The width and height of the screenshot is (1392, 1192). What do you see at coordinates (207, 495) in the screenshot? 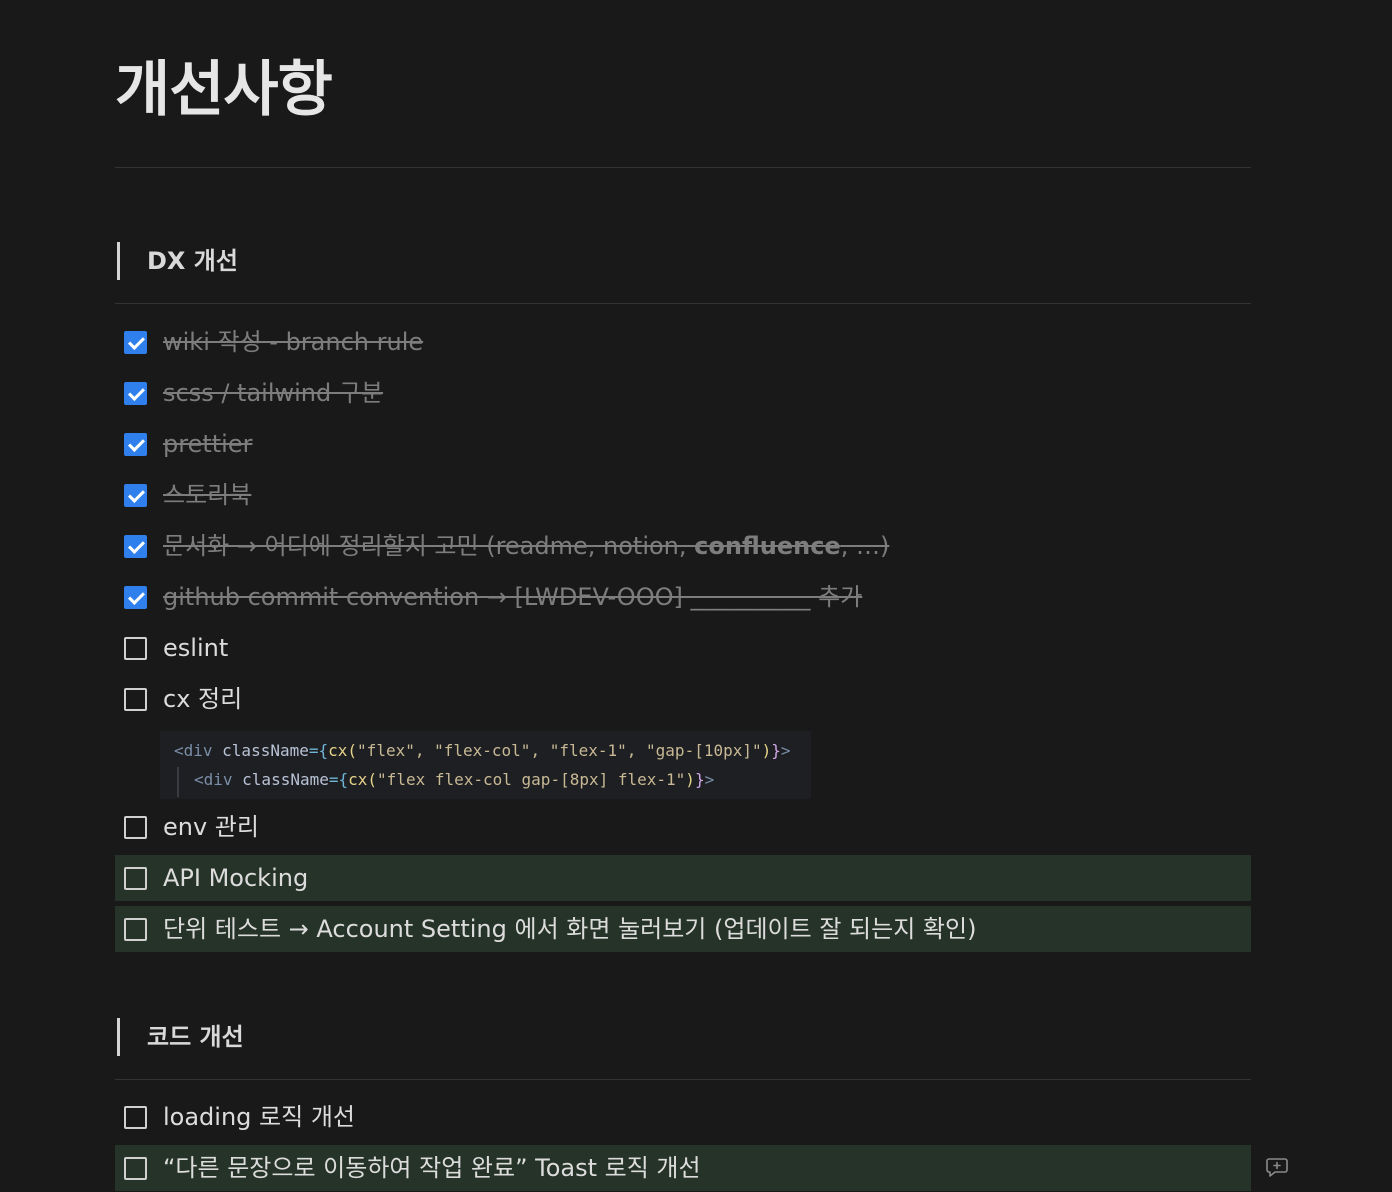
I see `todo-text: 스토리북` at bounding box center [207, 495].